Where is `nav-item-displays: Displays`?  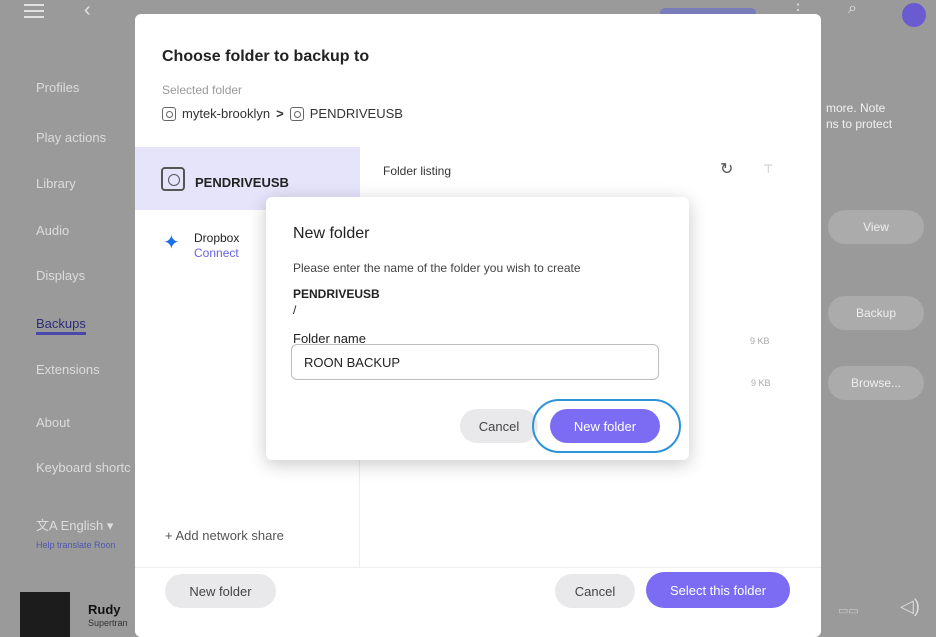 nav-item-displays: Displays is located at coordinates (60, 275).